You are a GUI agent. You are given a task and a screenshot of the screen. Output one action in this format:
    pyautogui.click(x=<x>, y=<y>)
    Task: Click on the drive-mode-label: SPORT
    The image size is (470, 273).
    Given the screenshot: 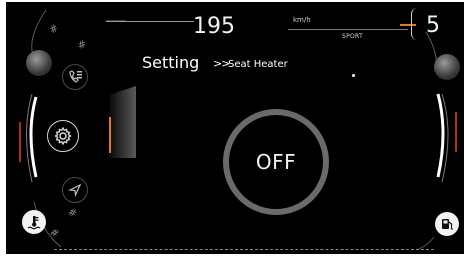 What is the action you would take?
    pyautogui.click(x=353, y=36)
    